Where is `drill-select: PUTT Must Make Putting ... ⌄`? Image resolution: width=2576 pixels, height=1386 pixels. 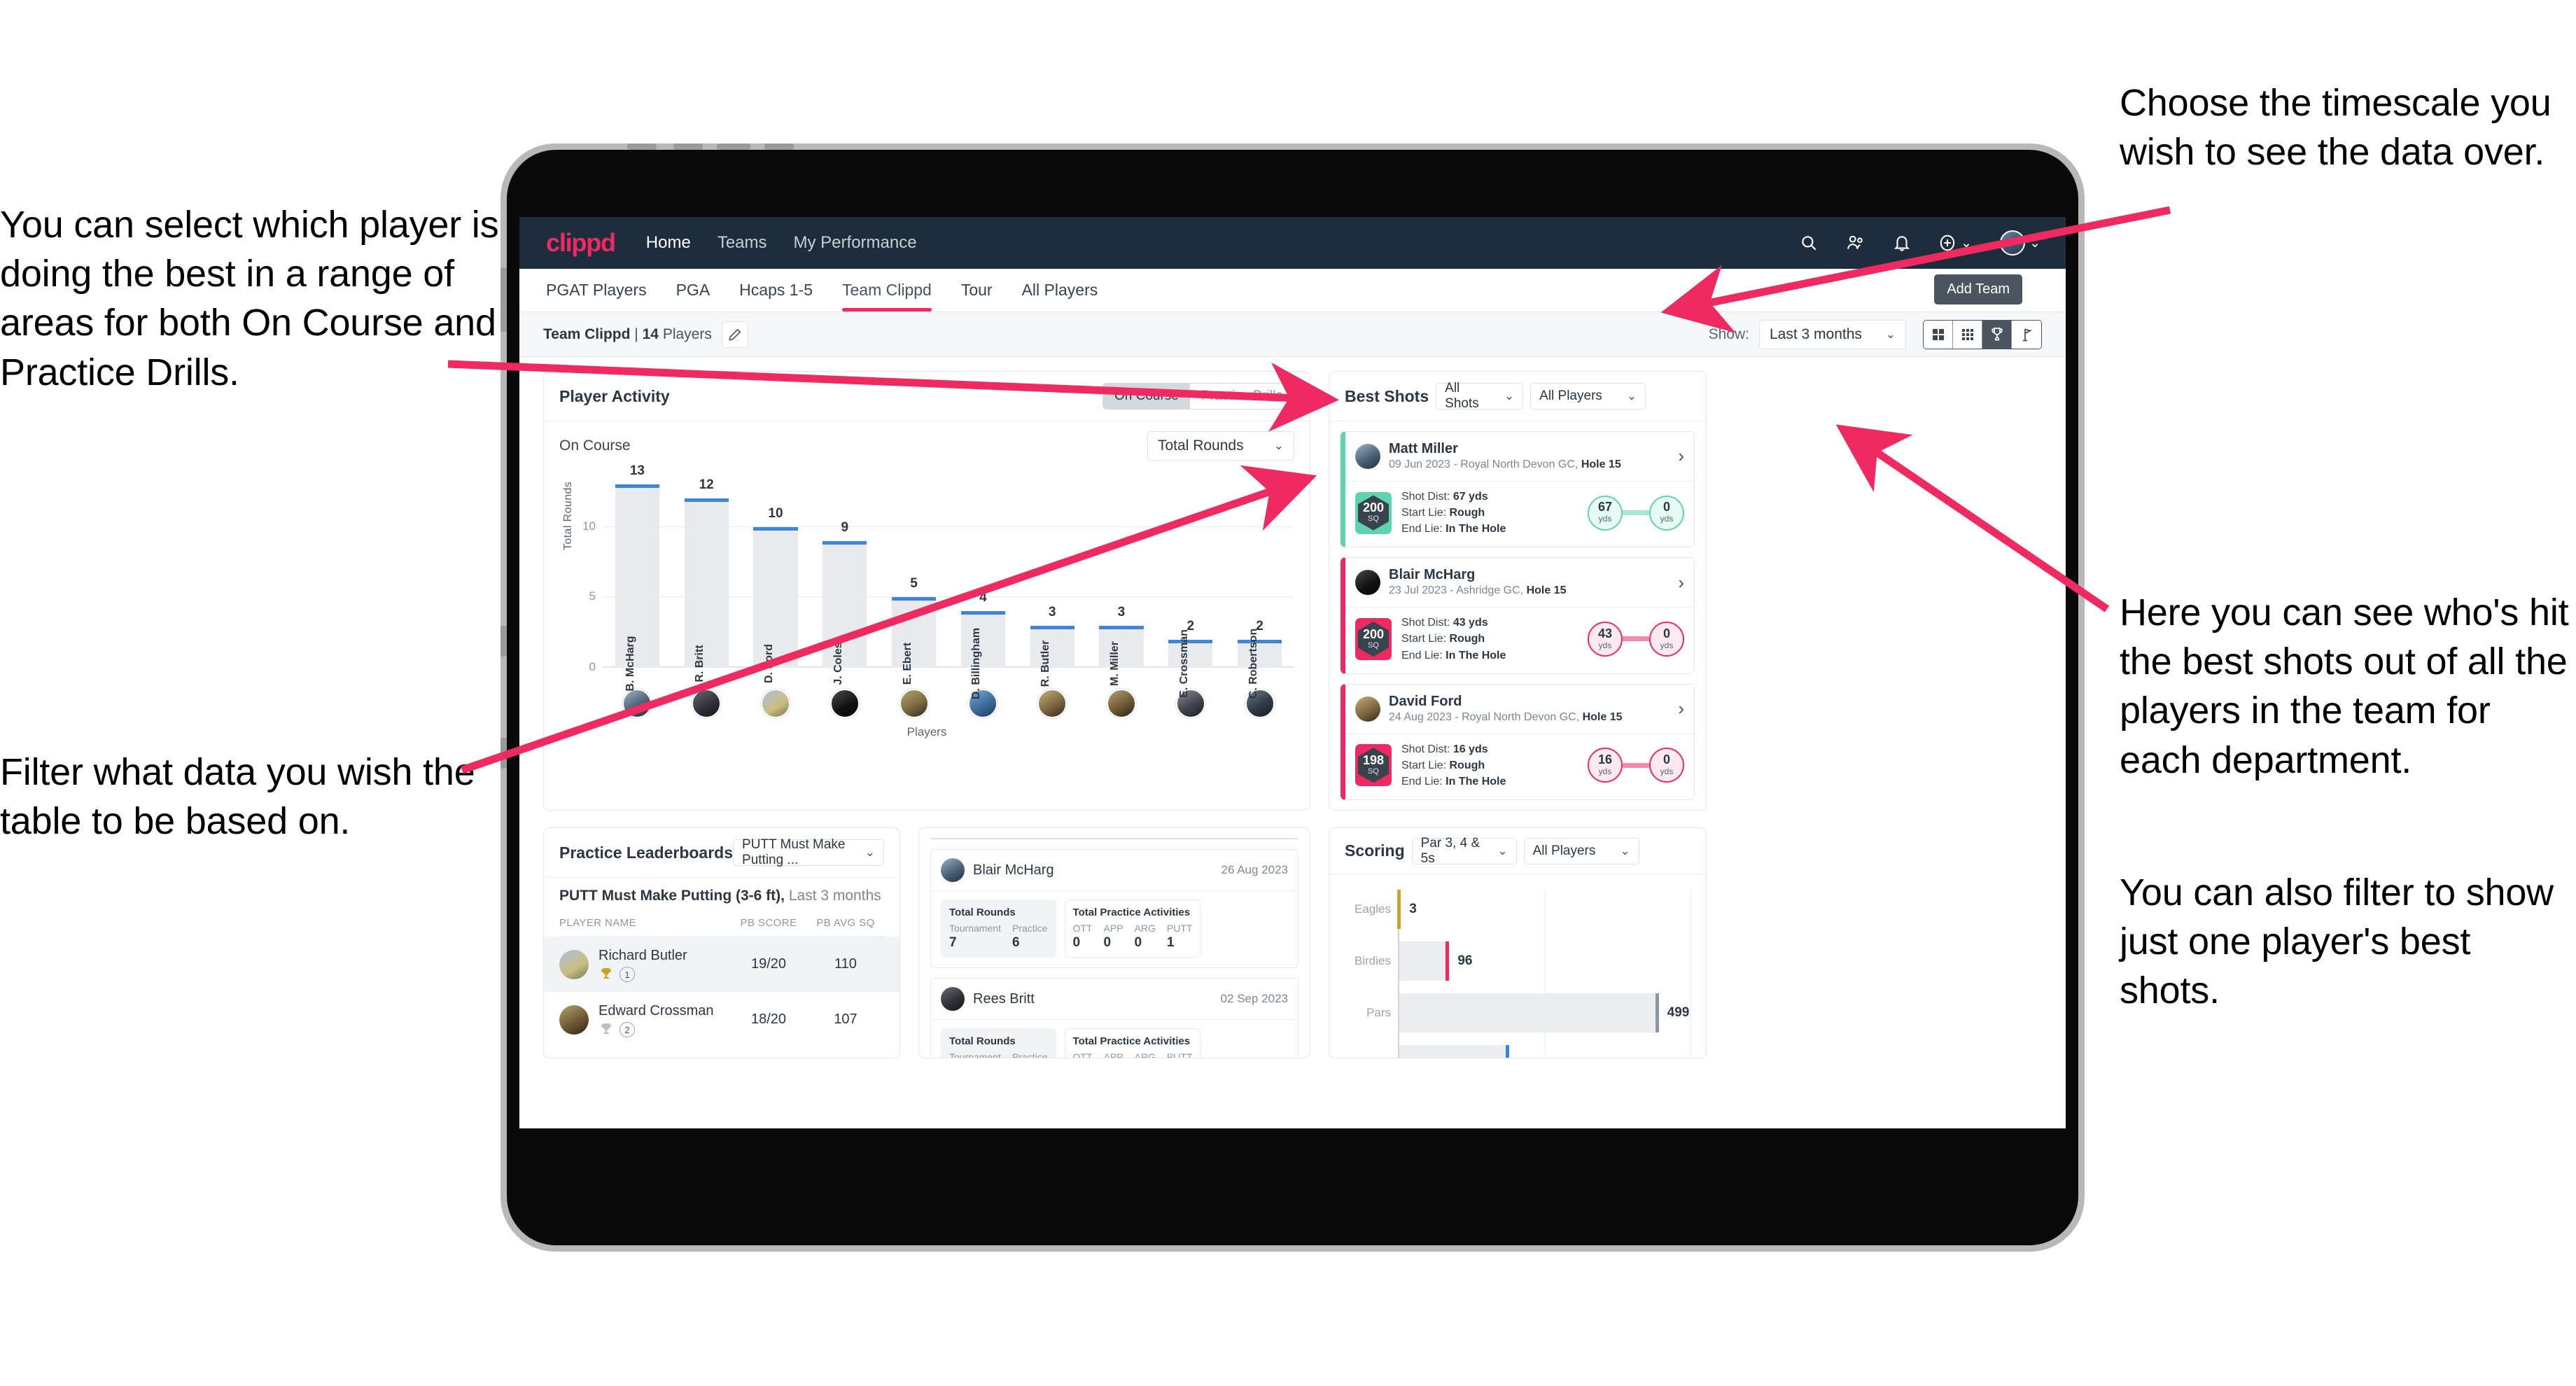
drill-select: PUTT Must Make Putting ... ⌄ is located at coordinates (808, 852).